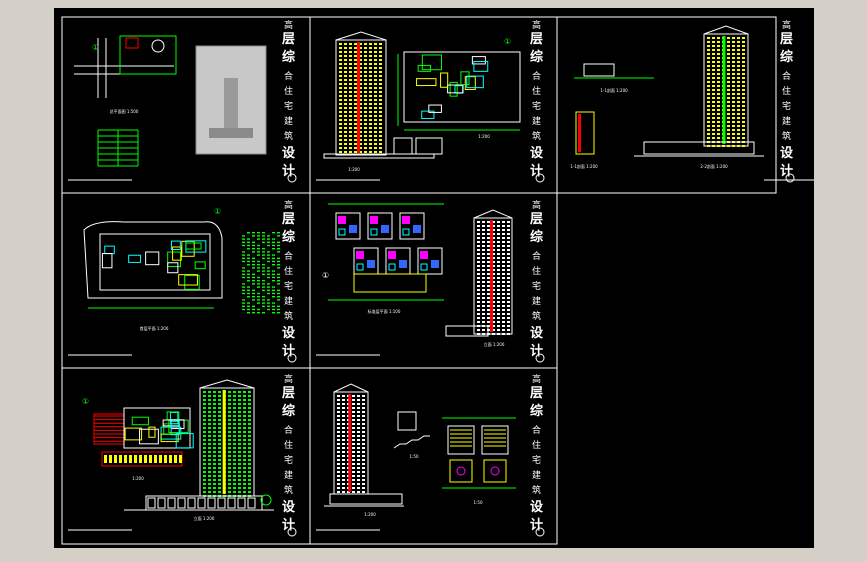 Image resolution: width=867 pixels, height=562 pixels. Describe the element at coordinates (406, 232) in the screenshot. I see `room` at that location.